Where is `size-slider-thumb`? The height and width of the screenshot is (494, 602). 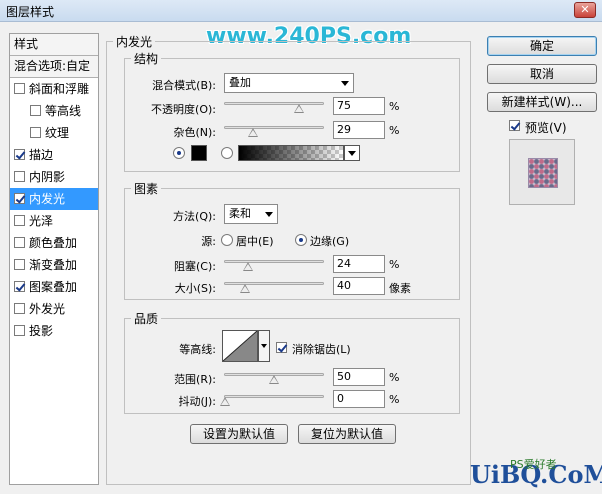
size-slider-thumb is located at coordinates (245, 288).